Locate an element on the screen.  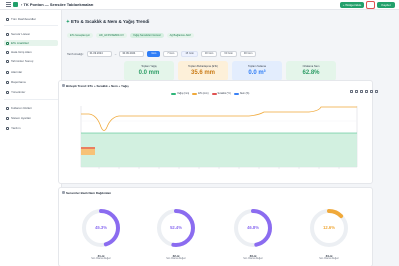
period-button-60d: 60 Gün is located at coordinates (228, 54).